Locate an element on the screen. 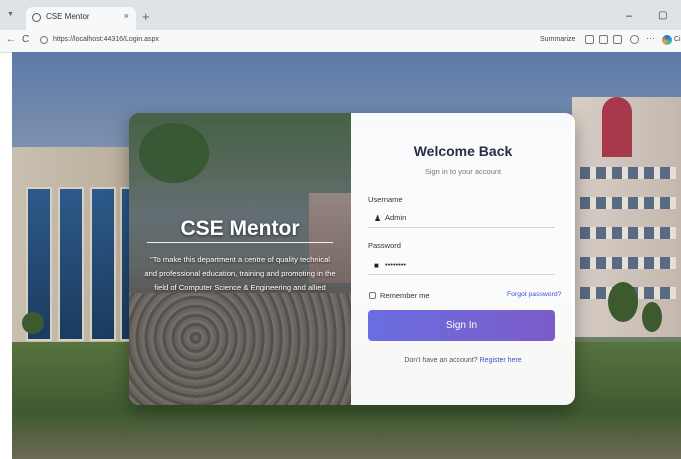 This screenshot has height=459, width=681. extensions-icon is located at coordinates (617, 39).